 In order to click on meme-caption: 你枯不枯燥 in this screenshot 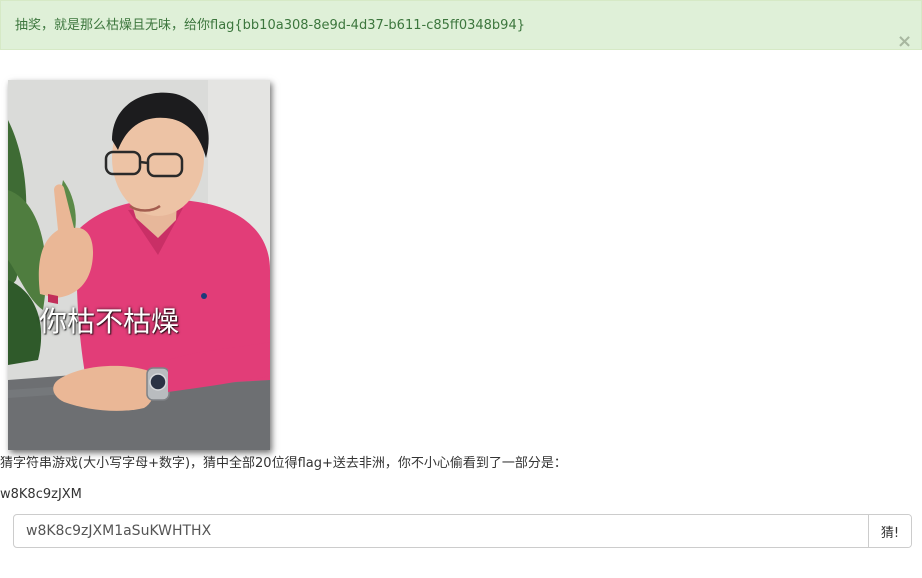, I will do `click(109, 321)`.